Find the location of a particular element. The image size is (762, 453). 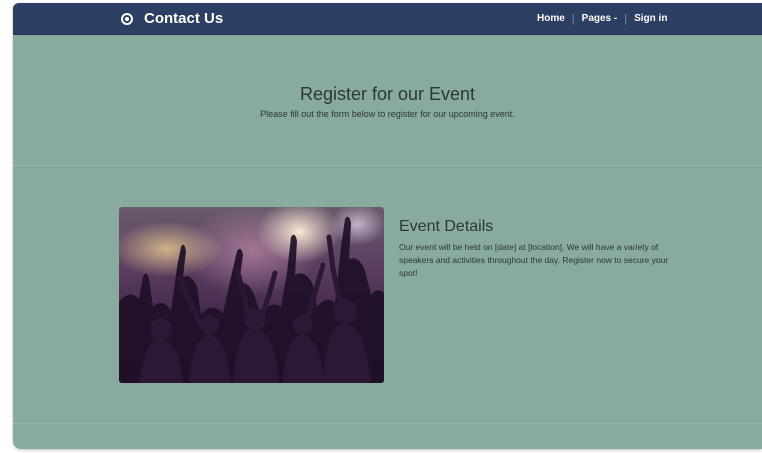

hero-title: Register for our Event is located at coordinates (387, 94).